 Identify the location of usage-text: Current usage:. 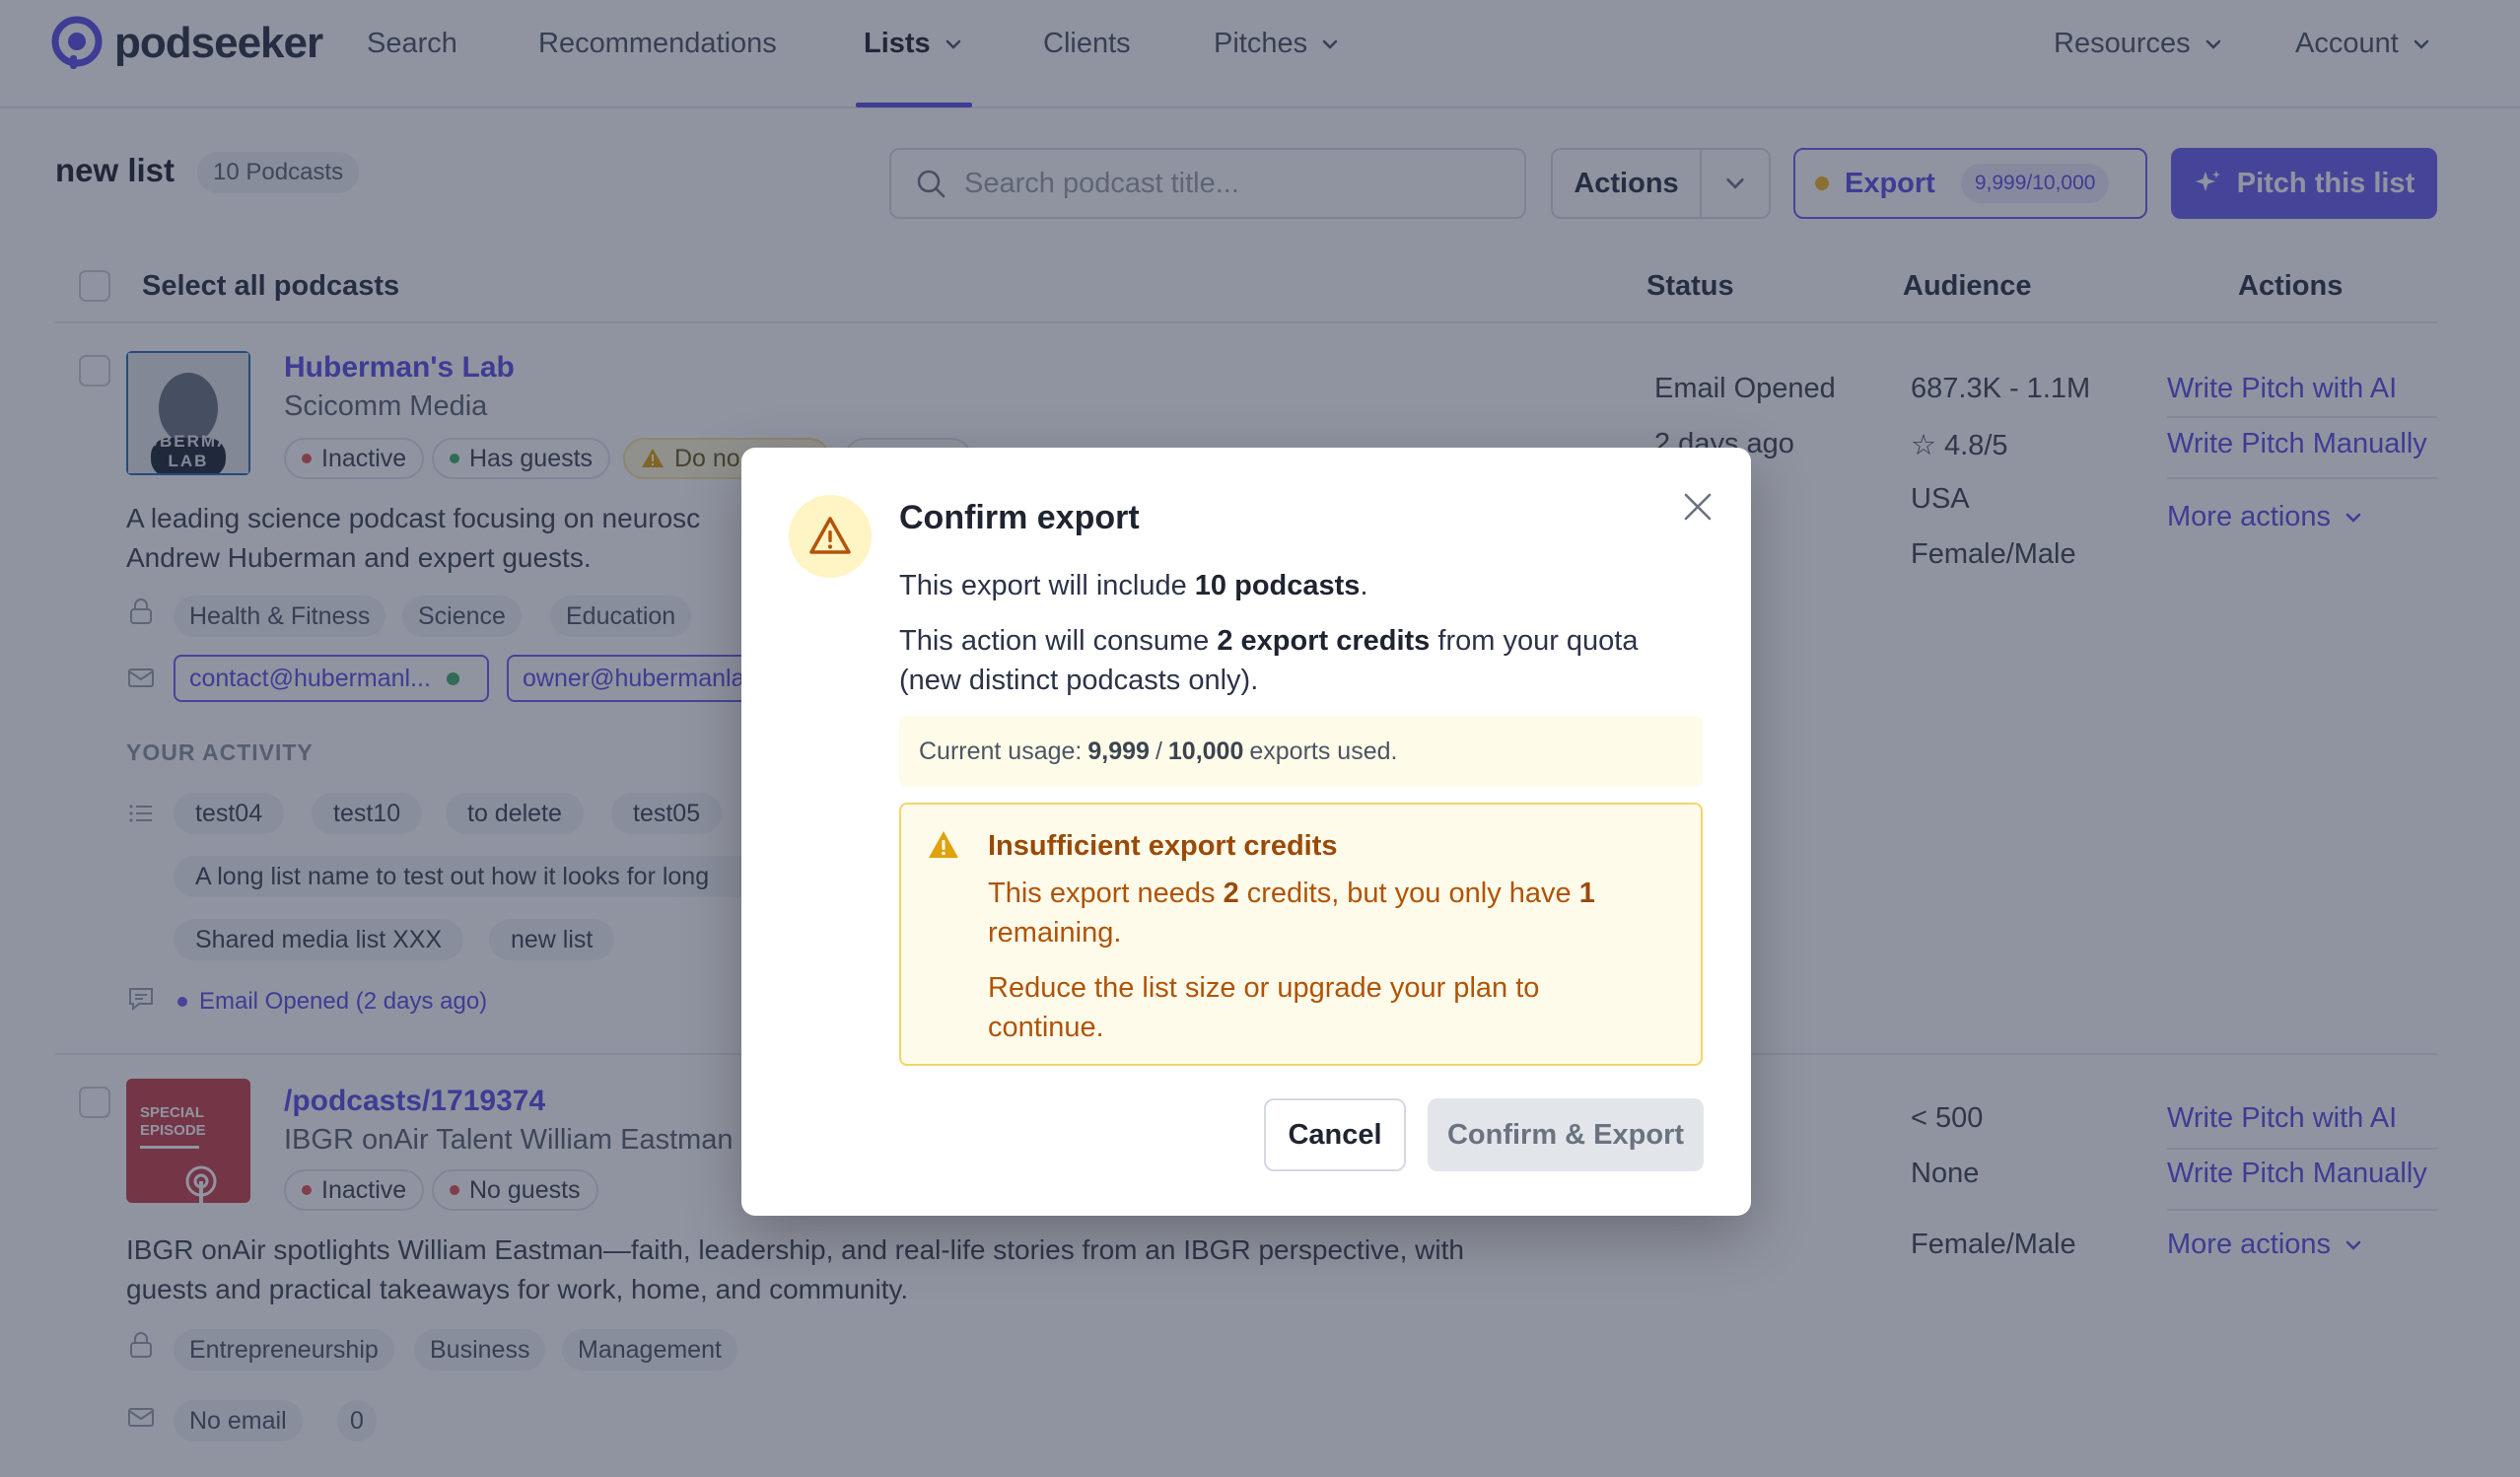
(1001, 751).